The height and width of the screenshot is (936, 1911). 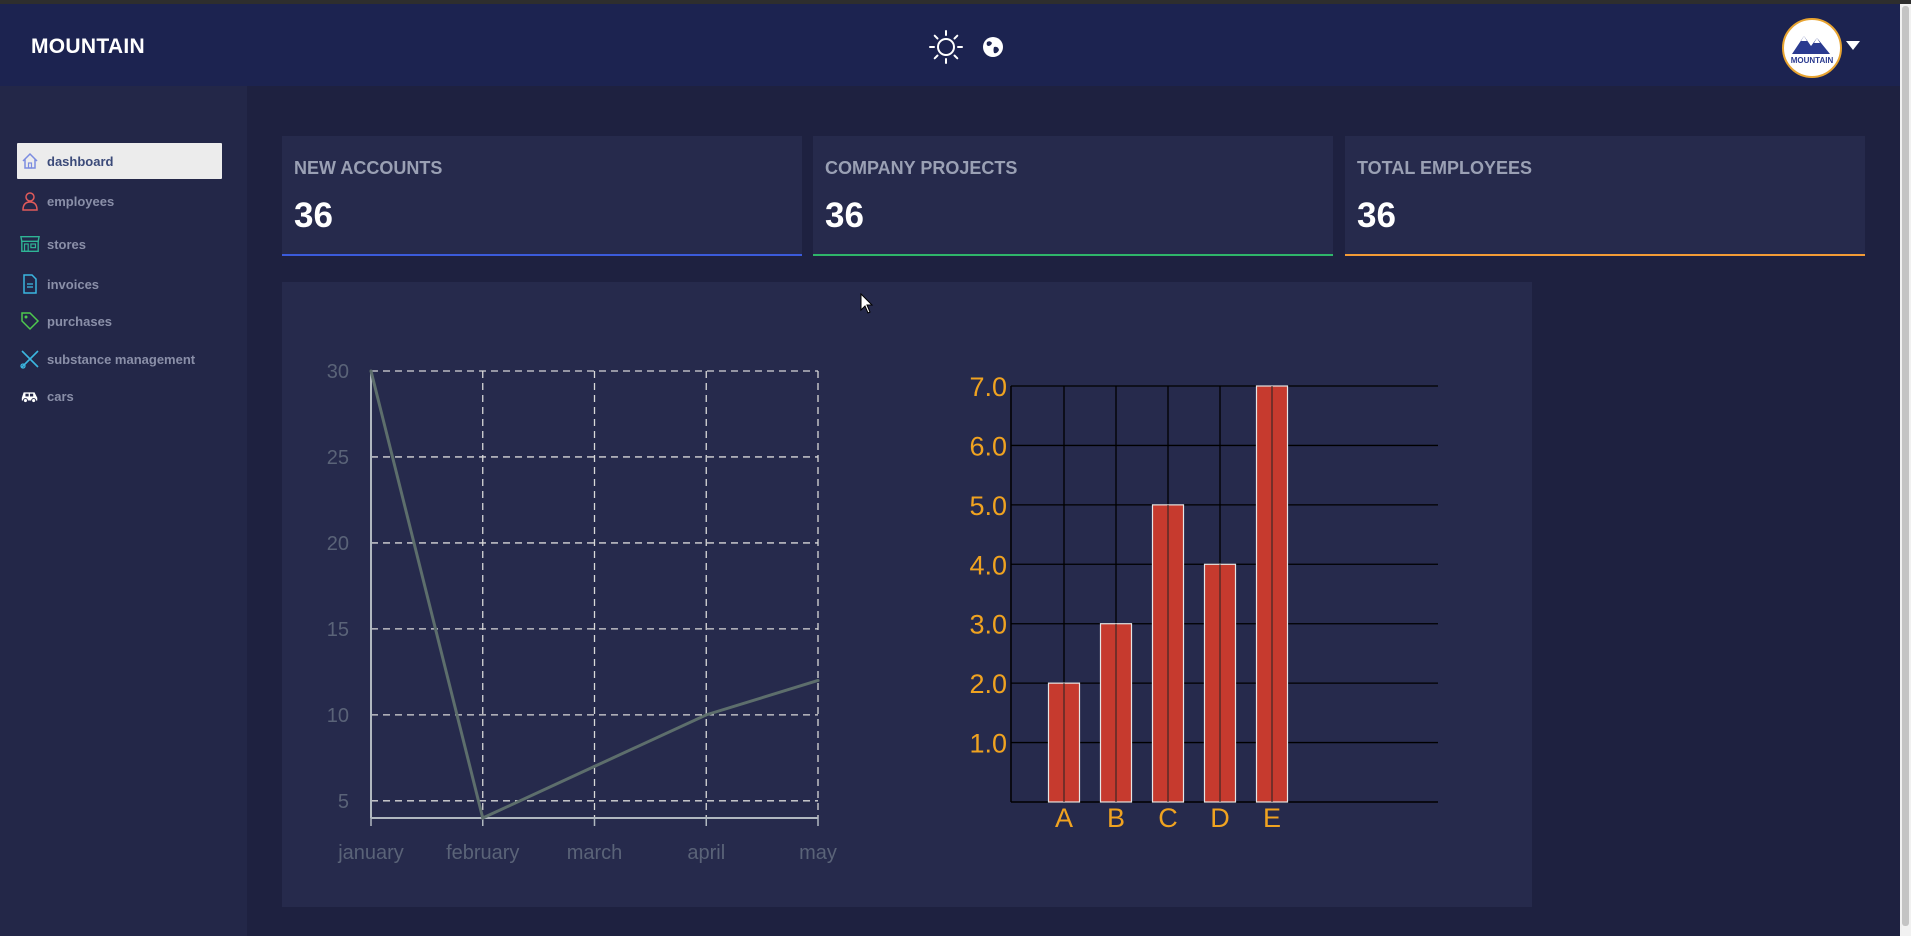 I want to click on mouse-cursor-icon, so click(x=867, y=303).